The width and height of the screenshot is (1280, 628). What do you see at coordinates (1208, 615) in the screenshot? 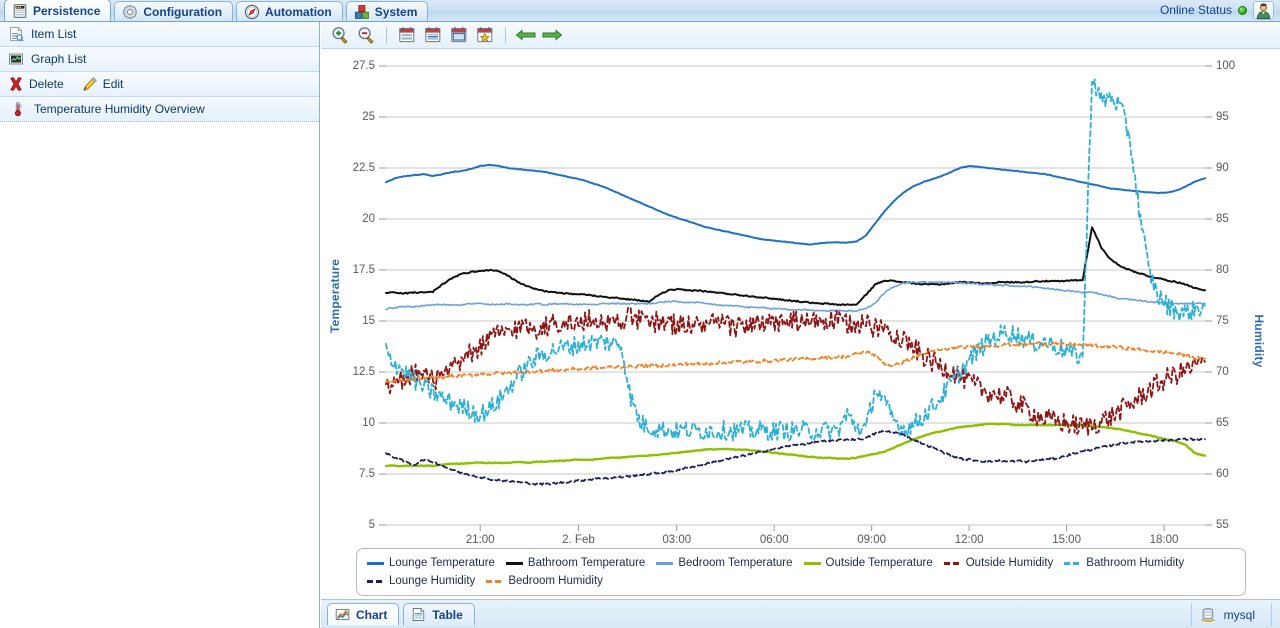
I see `database-icon` at bounding box center [1208, 615].